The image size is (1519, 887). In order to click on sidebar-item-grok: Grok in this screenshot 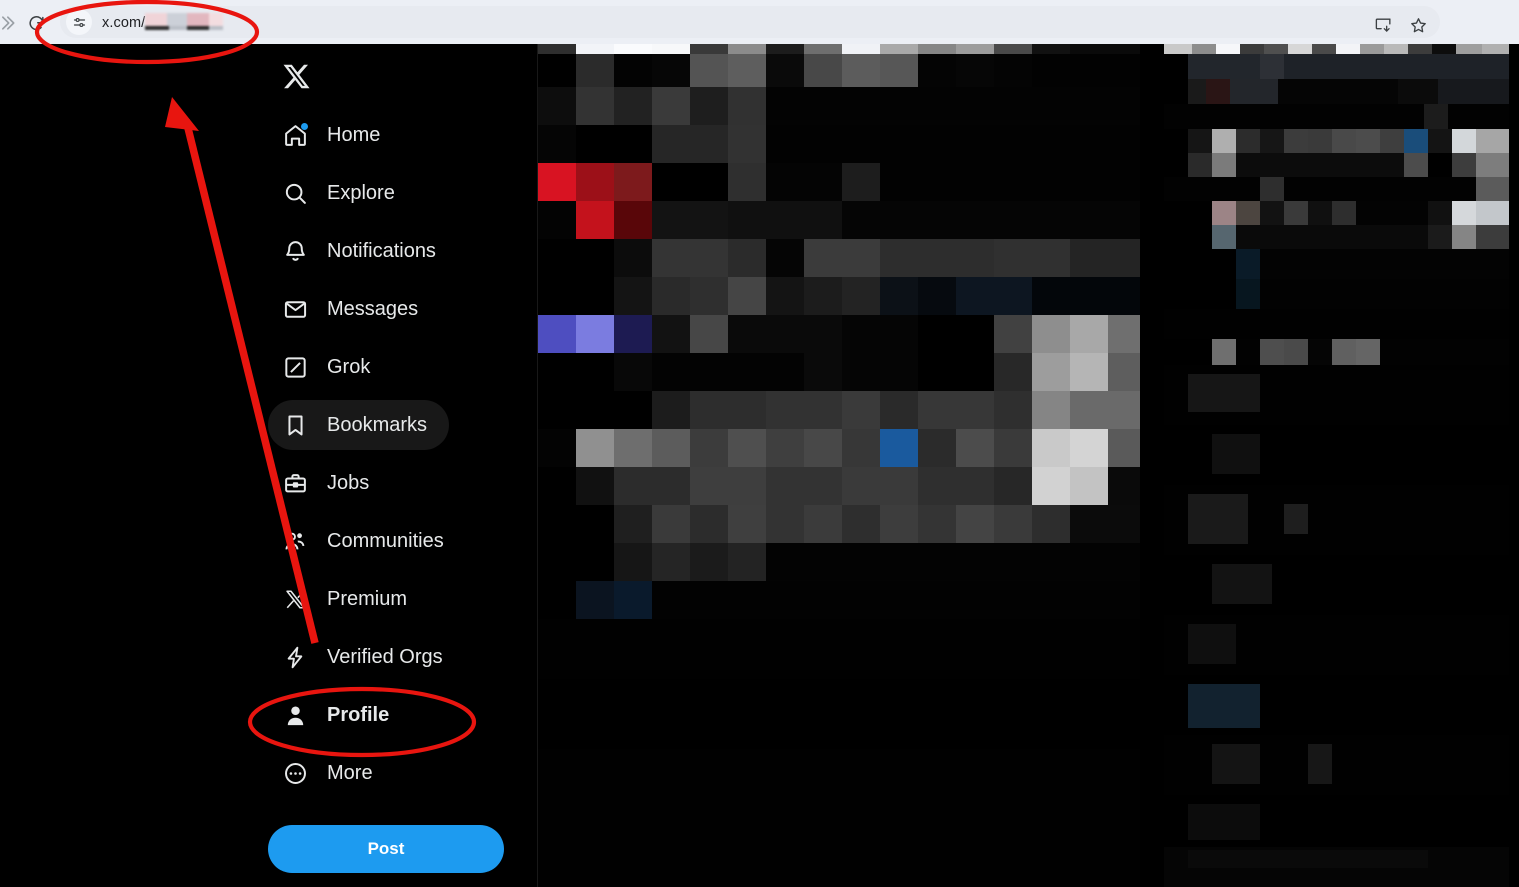, I will do `click(330, 367)`.